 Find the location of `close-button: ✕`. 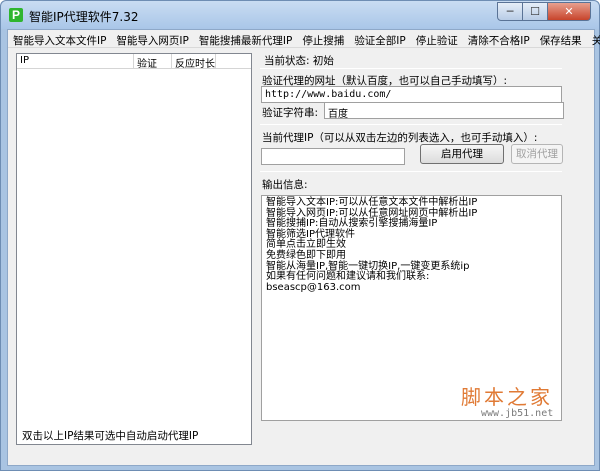

close-button: ✕ is located at coordinates (569, 11).